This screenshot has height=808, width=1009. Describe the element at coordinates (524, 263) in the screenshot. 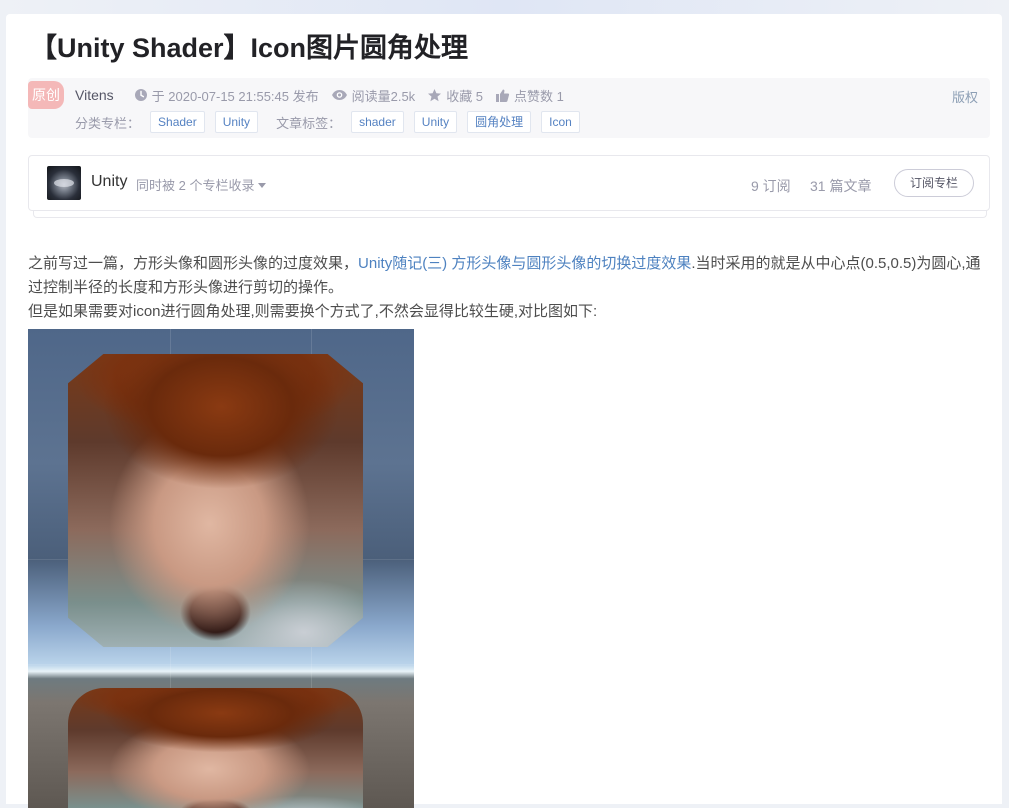

I see `related-article-link: Unity随记(三) 方形头像与圆形头像的切换过度效果` at that location.